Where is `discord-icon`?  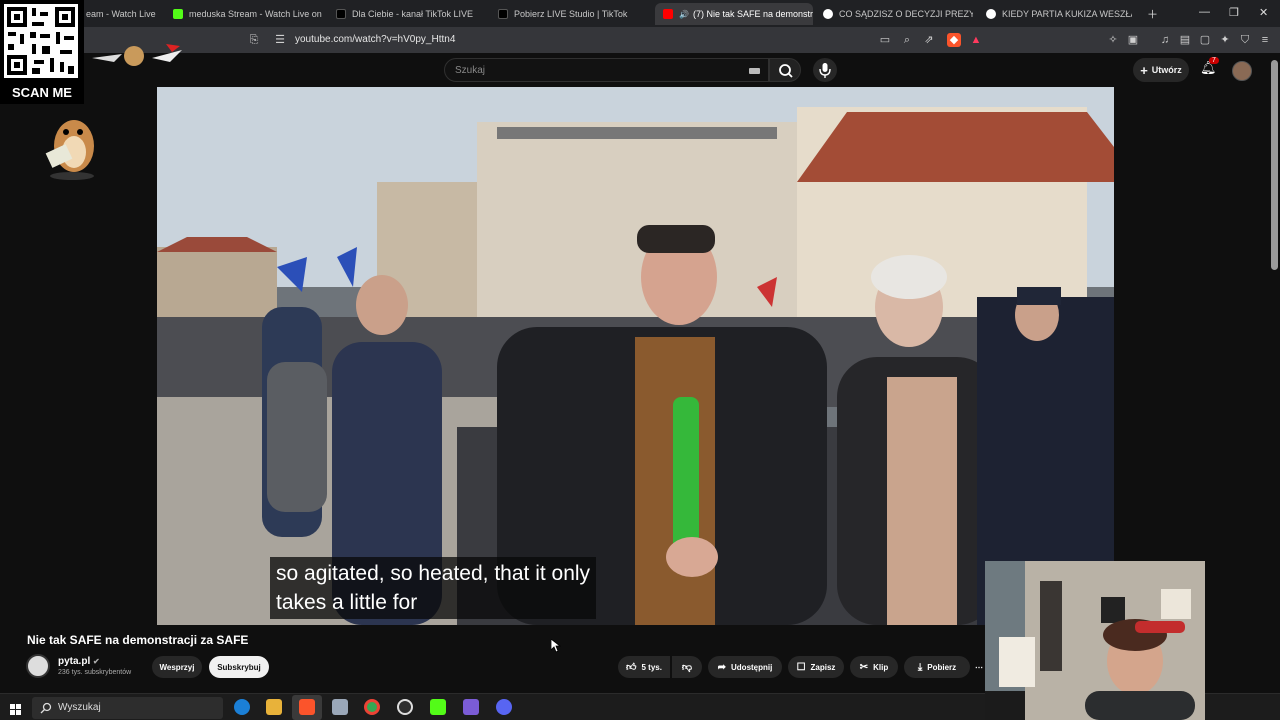 discord-icon is located at coordinates (504, 707).